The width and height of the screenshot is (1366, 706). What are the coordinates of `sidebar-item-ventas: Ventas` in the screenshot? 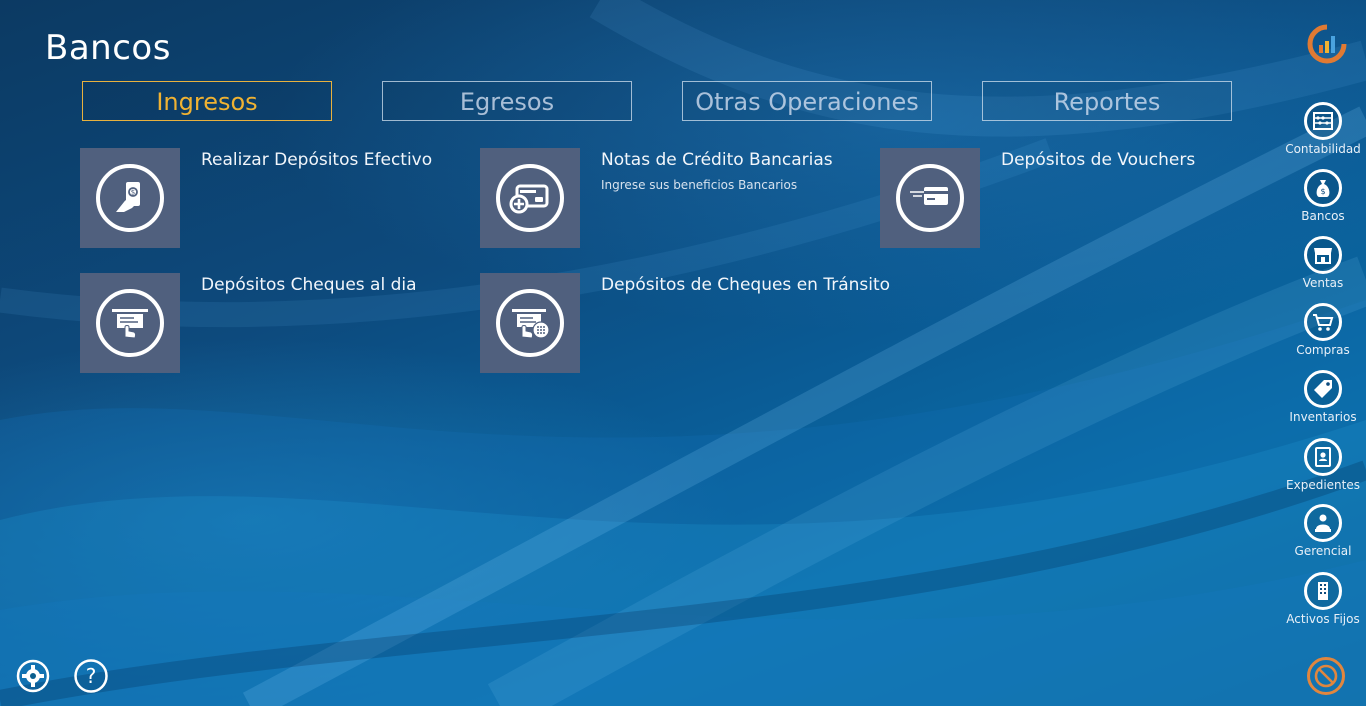 It's located at (1323, 263).